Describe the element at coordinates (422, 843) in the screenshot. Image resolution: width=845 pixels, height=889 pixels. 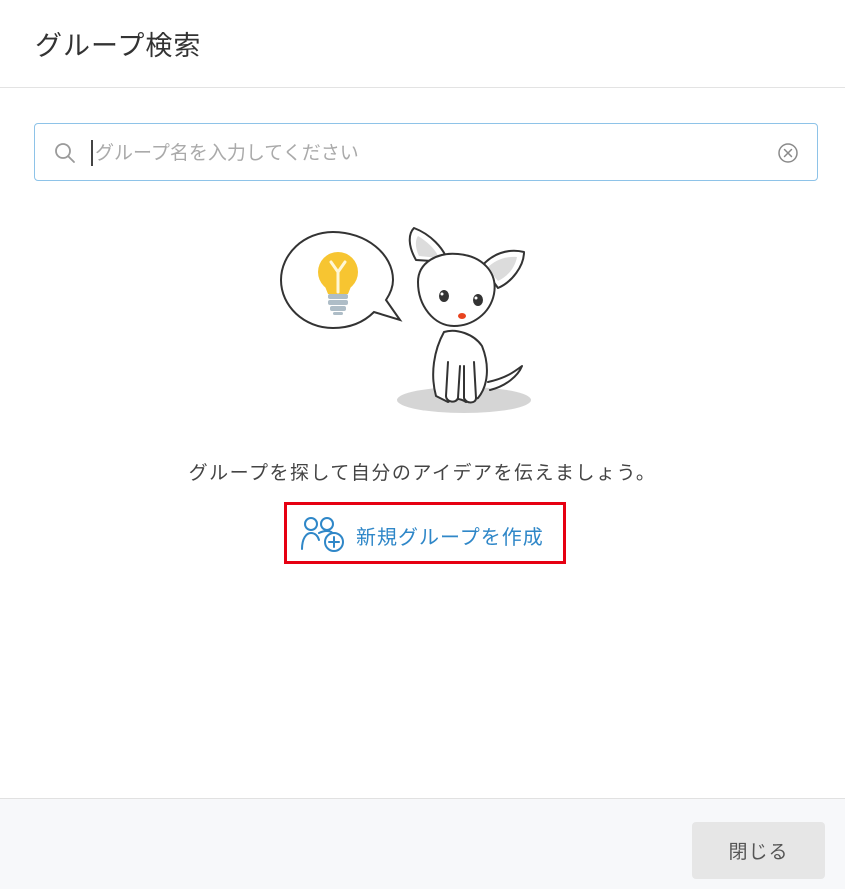
I see `dialog-footer: 閉じる` at that location.